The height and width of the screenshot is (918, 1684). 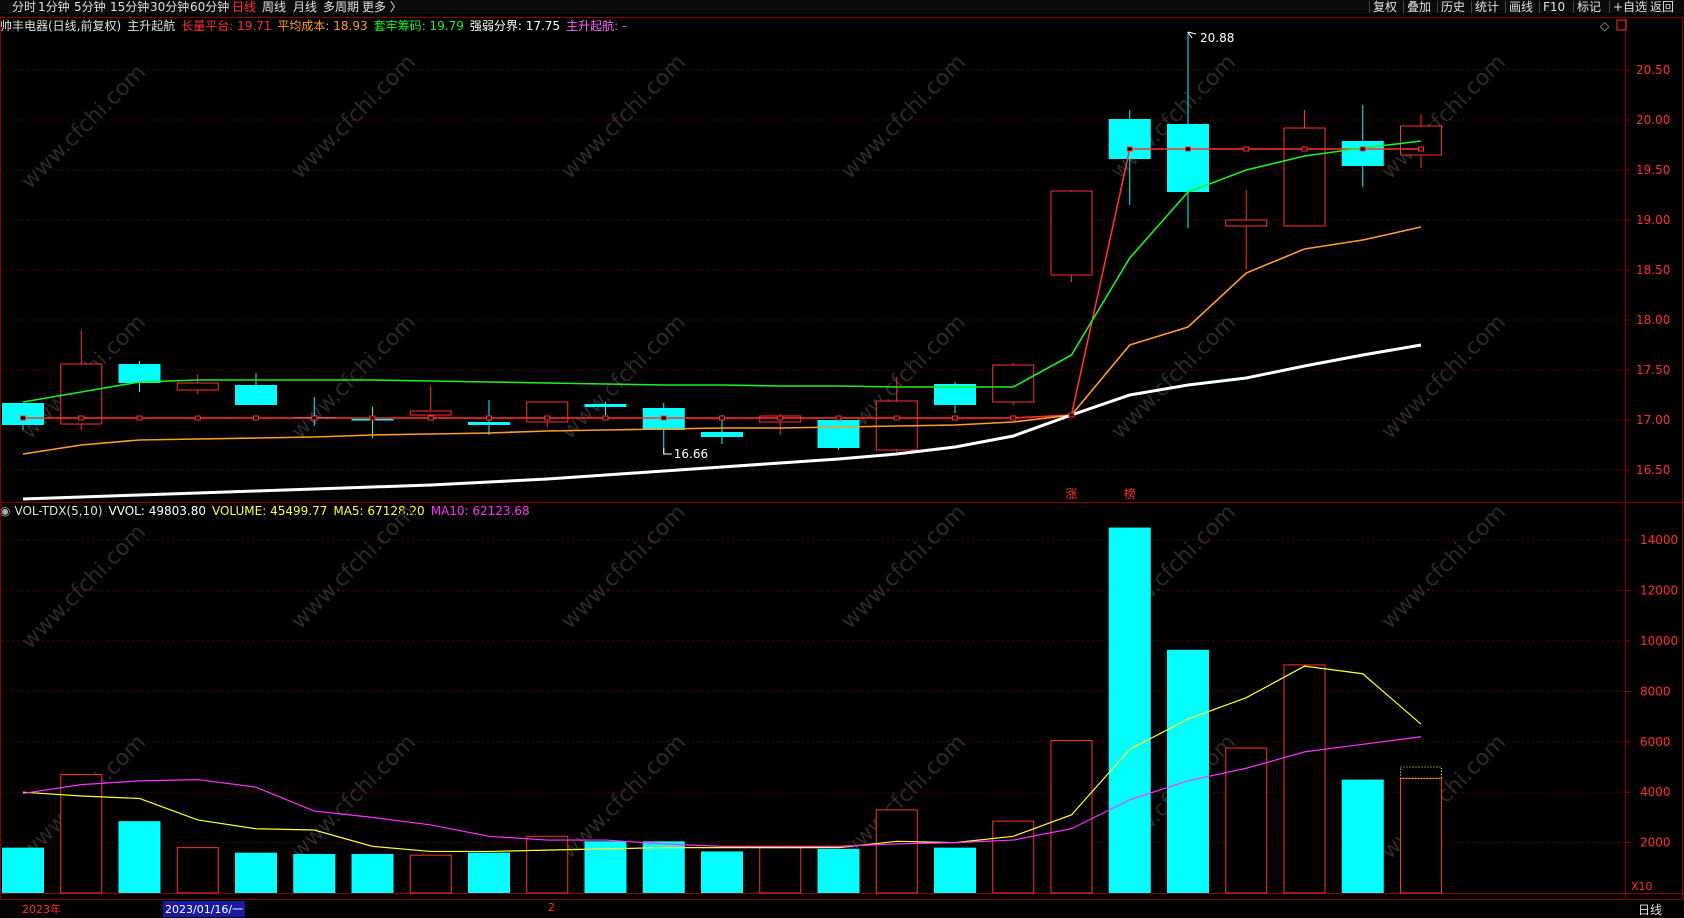 I want to click on volume-tick-label: 8000, so click(x=1655, y=691).